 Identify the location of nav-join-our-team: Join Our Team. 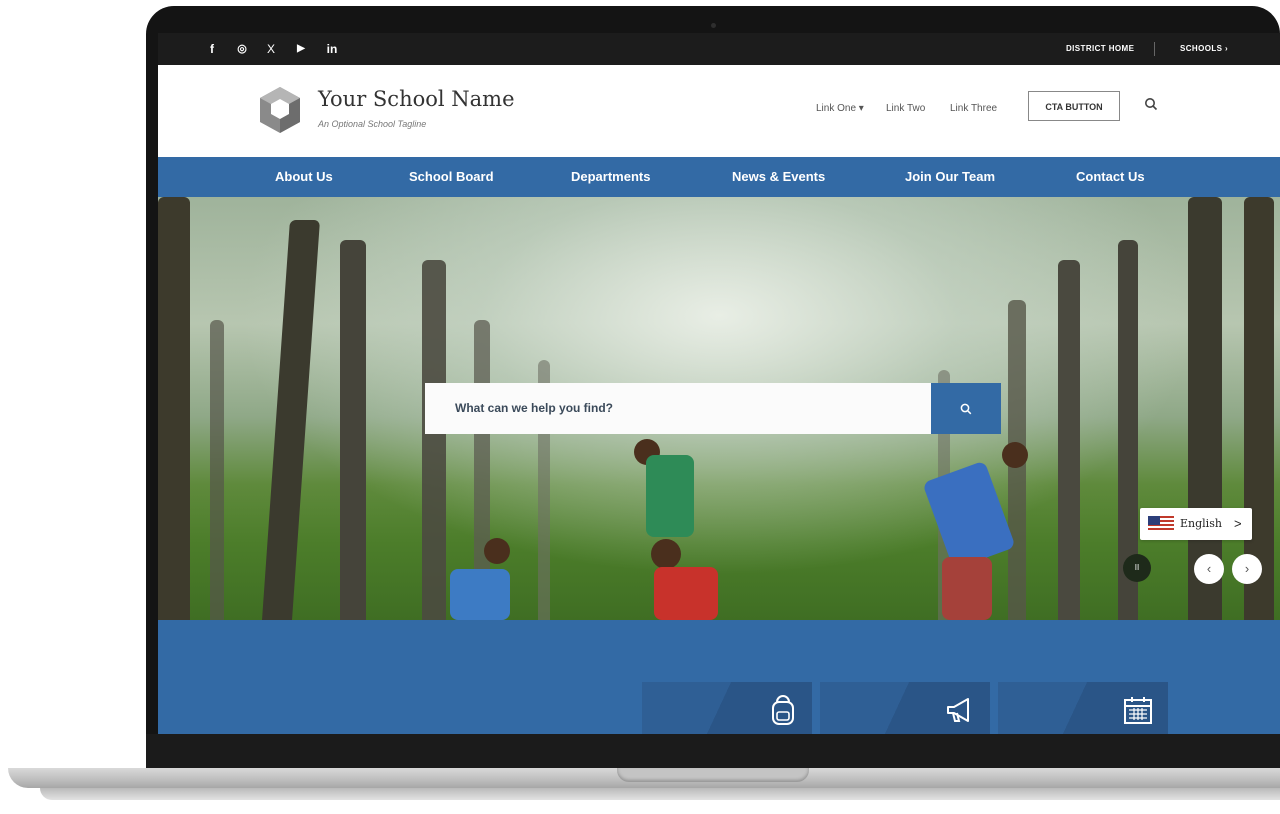
(950, 177).